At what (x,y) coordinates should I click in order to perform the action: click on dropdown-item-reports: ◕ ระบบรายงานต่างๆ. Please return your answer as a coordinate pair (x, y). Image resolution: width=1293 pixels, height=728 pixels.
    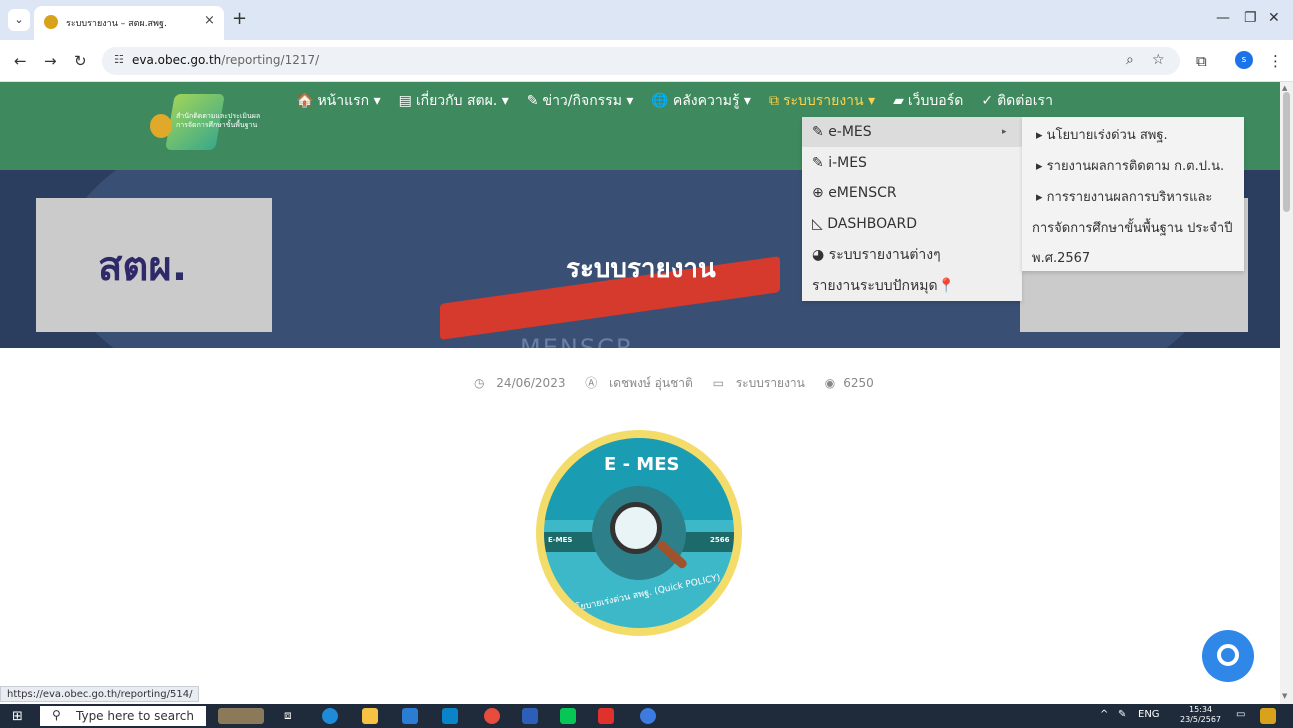
    Looking at the image, I should click on (912, 255).